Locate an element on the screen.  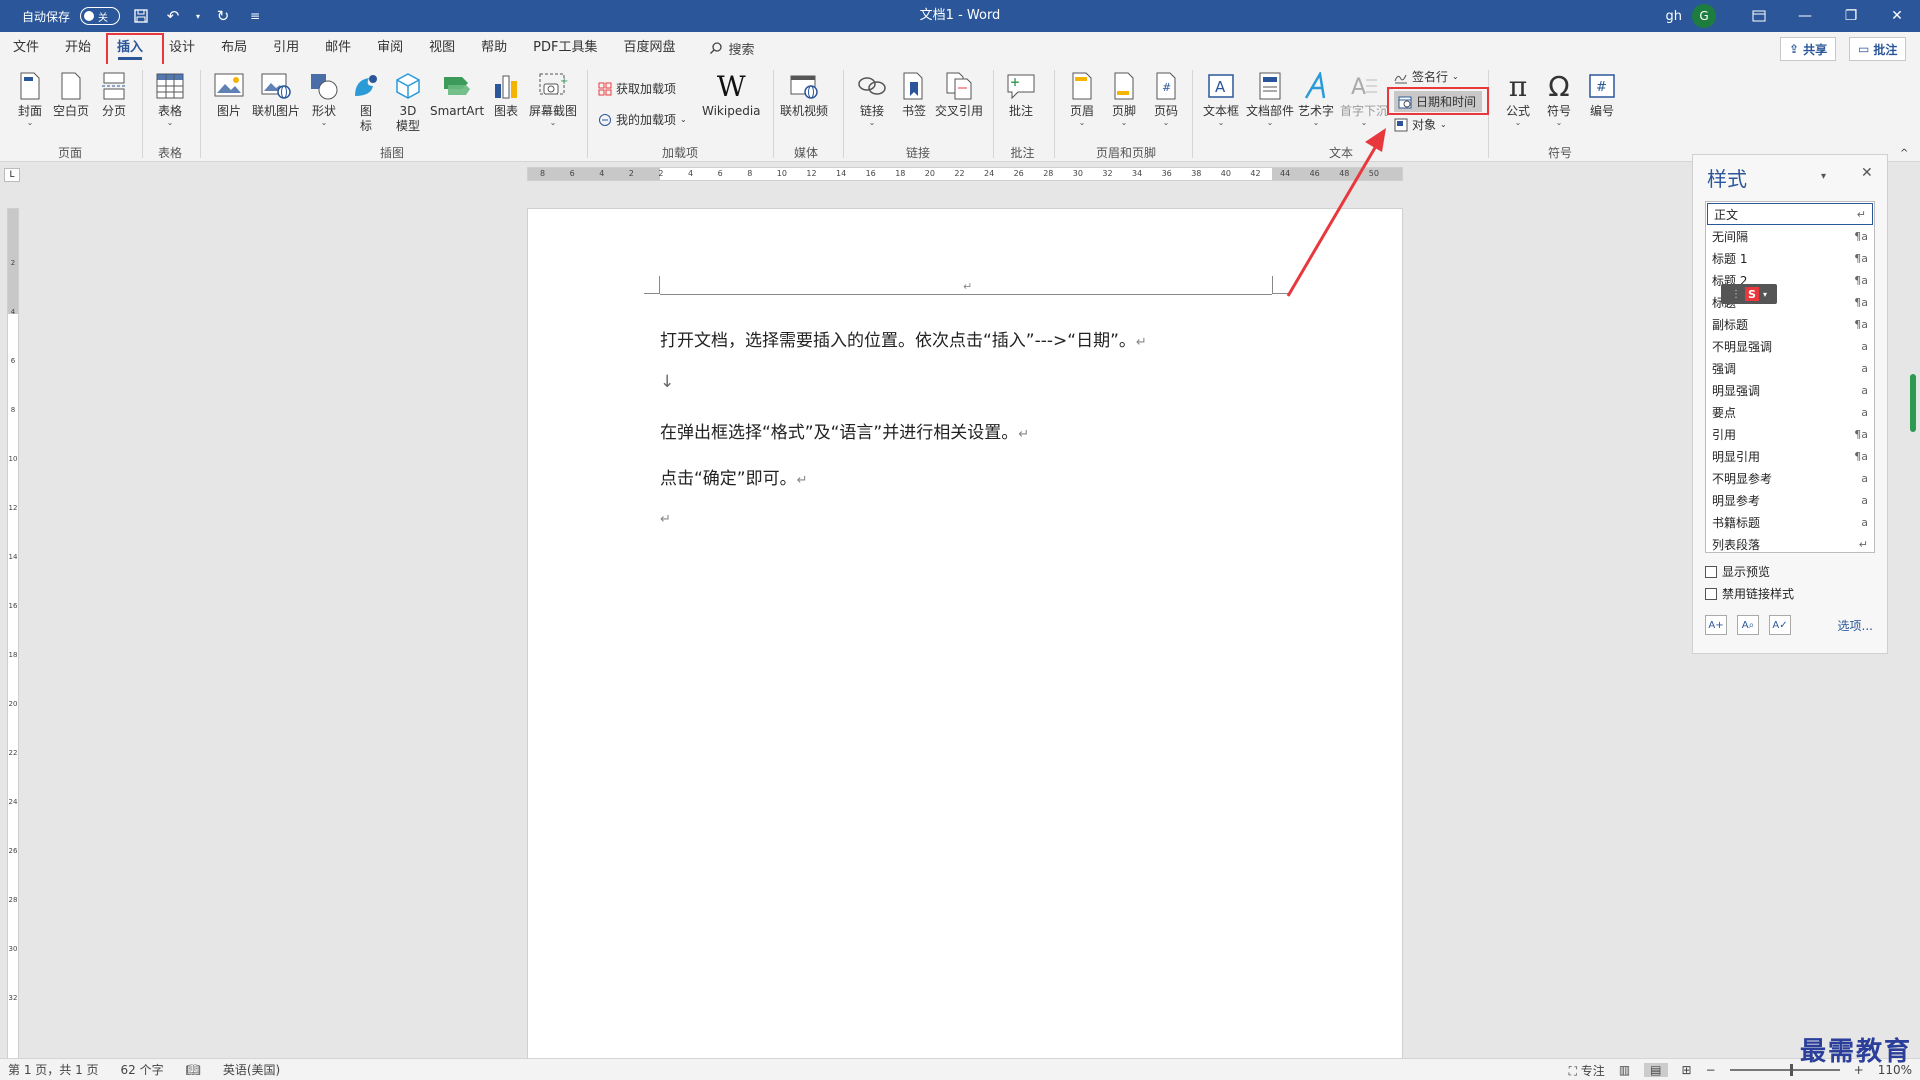
quick-parts-button: 文档部件 ⌄ is located at coordinates (1270, 98).